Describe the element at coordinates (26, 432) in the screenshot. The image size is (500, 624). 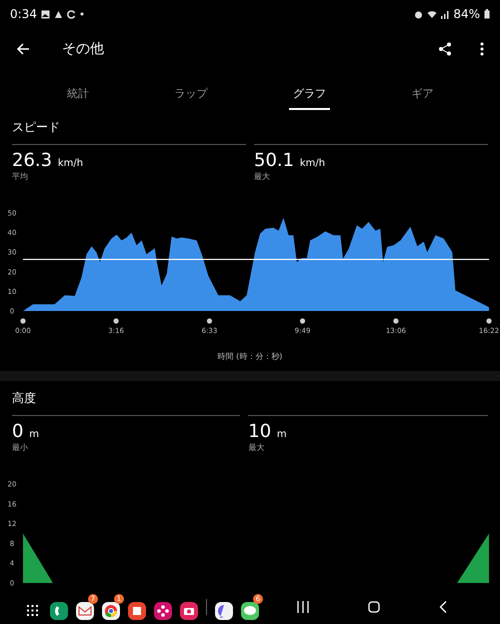
I see `stat-value: 0 m` at that location.